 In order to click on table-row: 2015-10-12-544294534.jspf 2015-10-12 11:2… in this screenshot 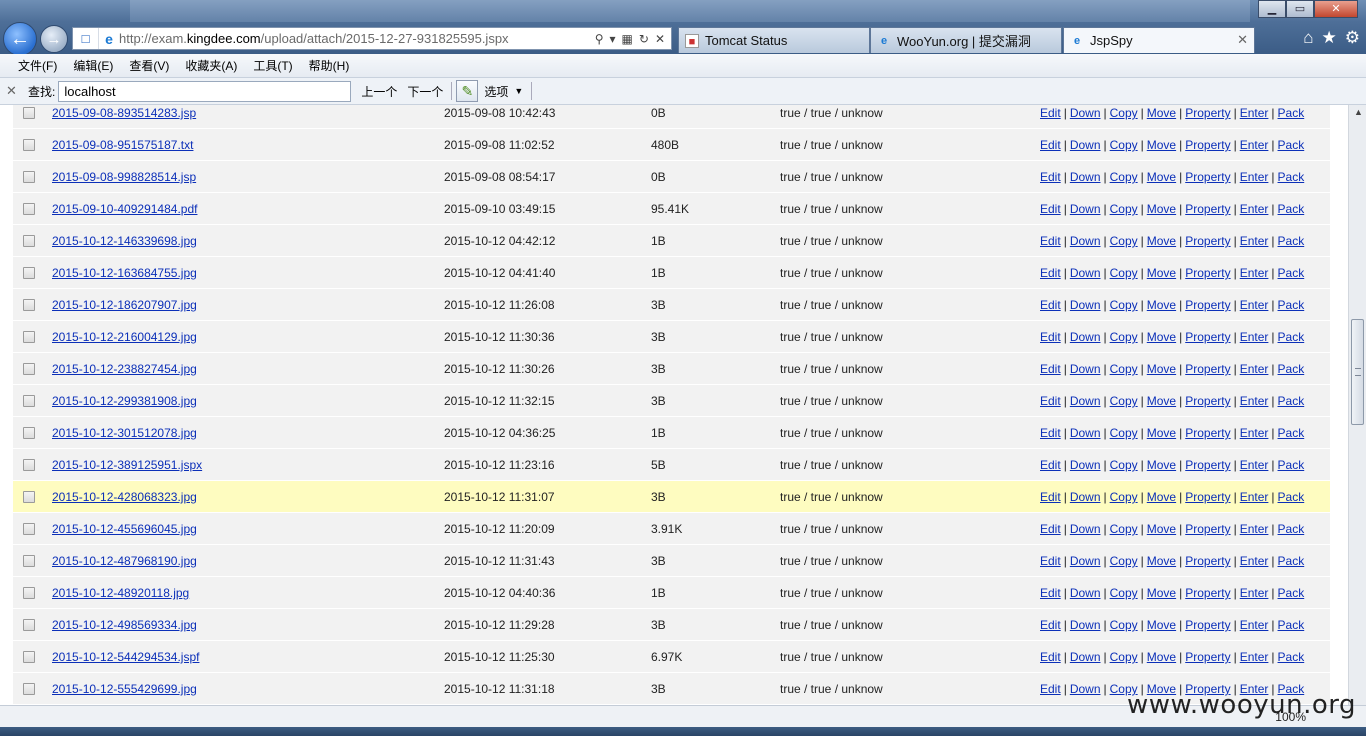, I will do `click(671, 657)`.